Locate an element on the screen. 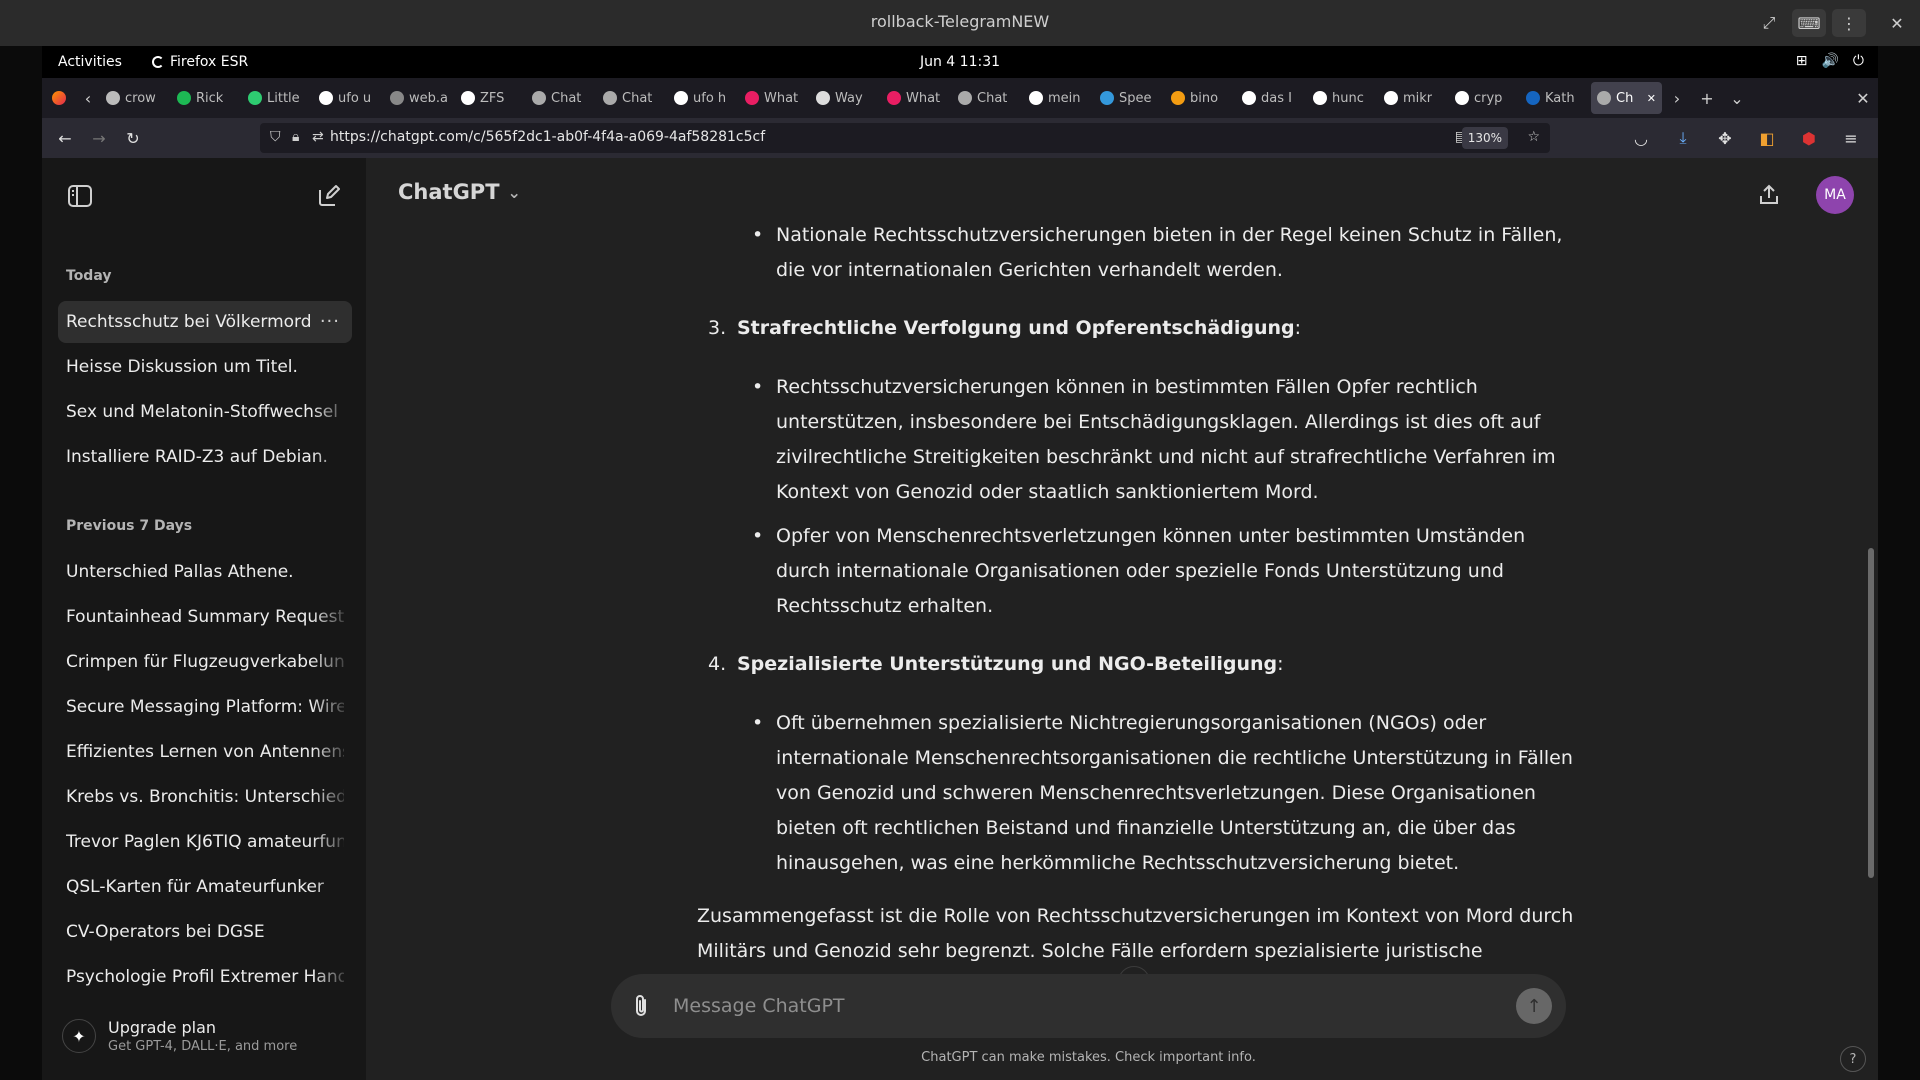 The width and height of the screenshot is (1920, 1080). conversation-item: Krebs vs. Bronchitis: Unterschiede is located at coordinates (205, 797).